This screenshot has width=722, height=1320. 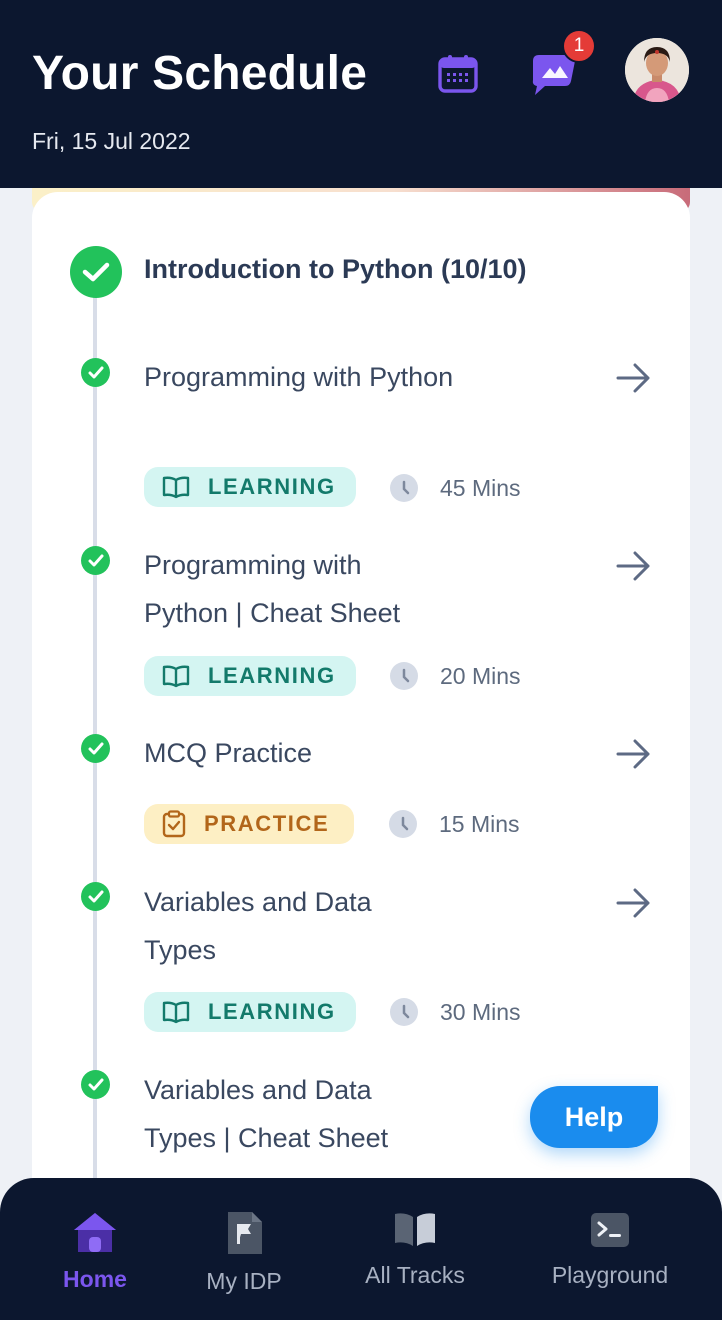 I want to click on timeline-line, so click(x=95, y=725).